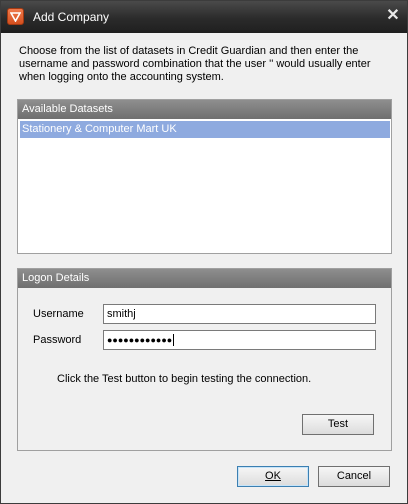 The width and height of the screenshot is (408, 504). I want to click on text-caret, so click(174, 340).